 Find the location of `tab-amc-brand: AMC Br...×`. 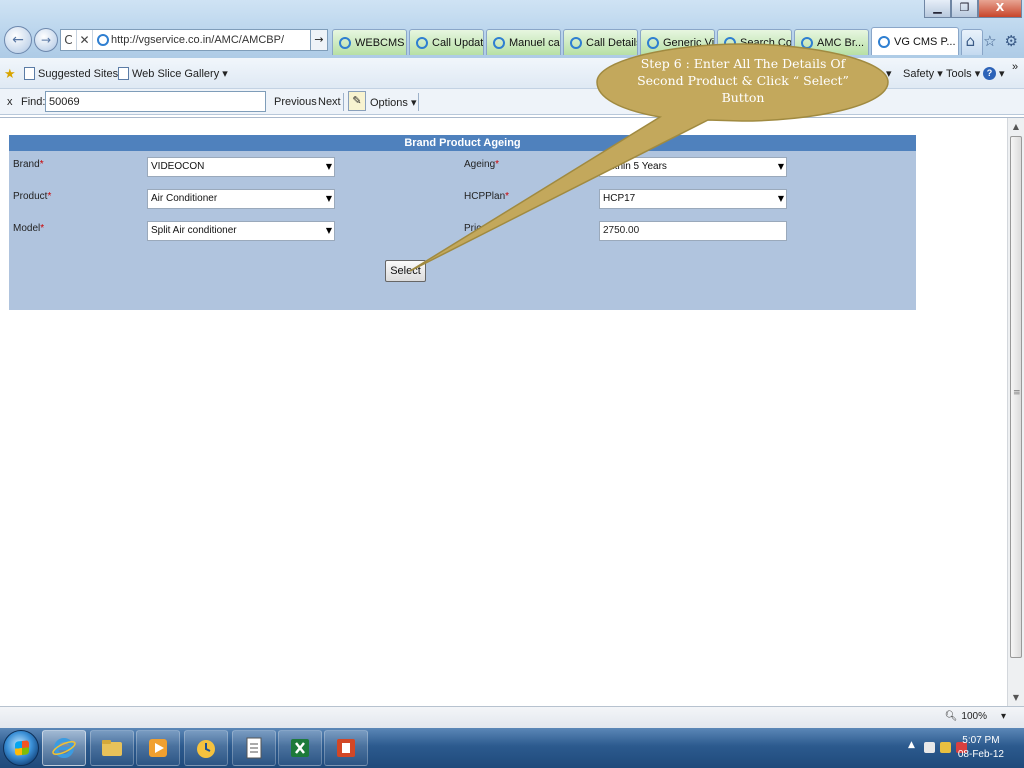

tab-amc-brand: AMC Br...× is located at coordinates (831, 42).